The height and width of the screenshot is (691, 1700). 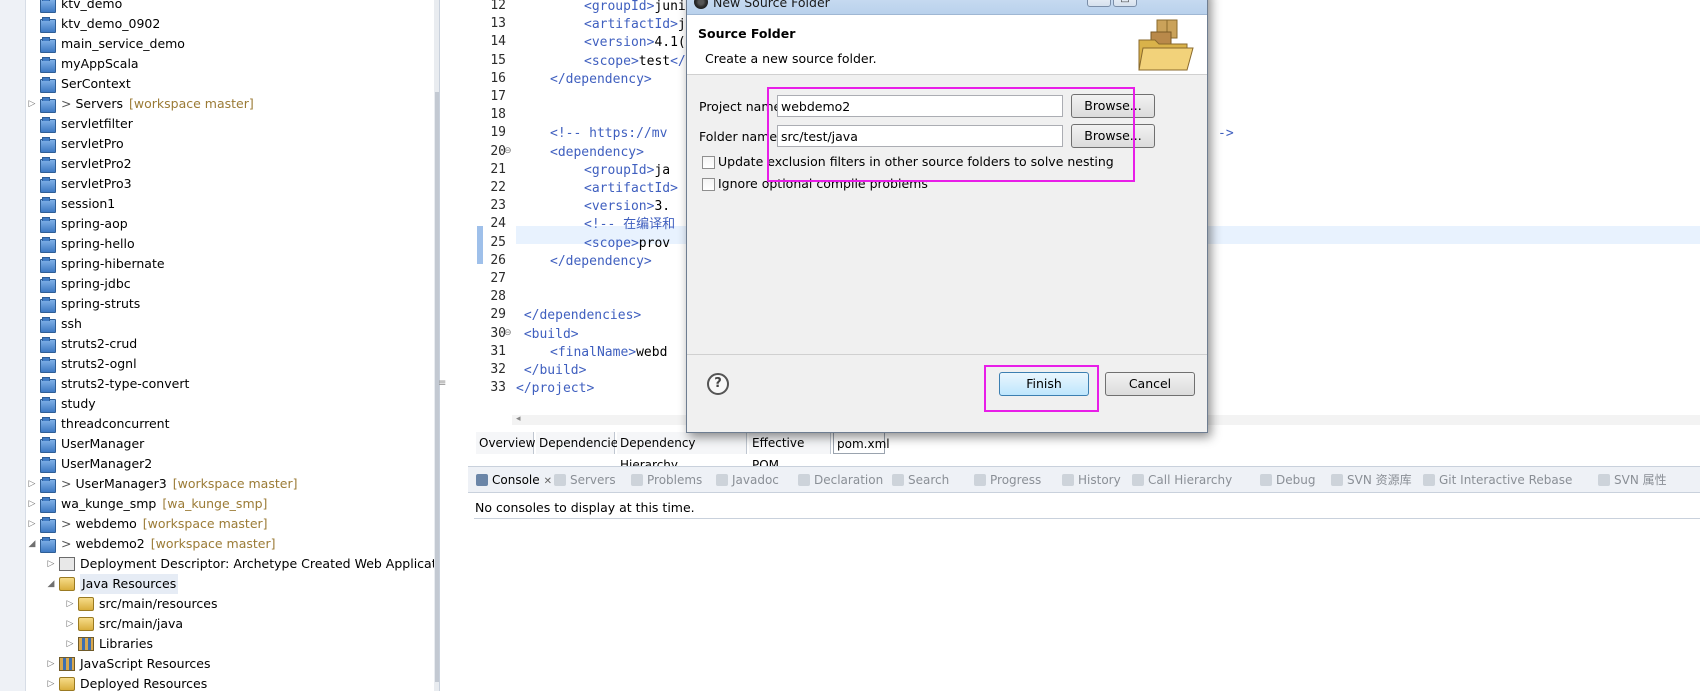 I want to click on tree-item: ▷ Libraries, so click(x=230, y=644).